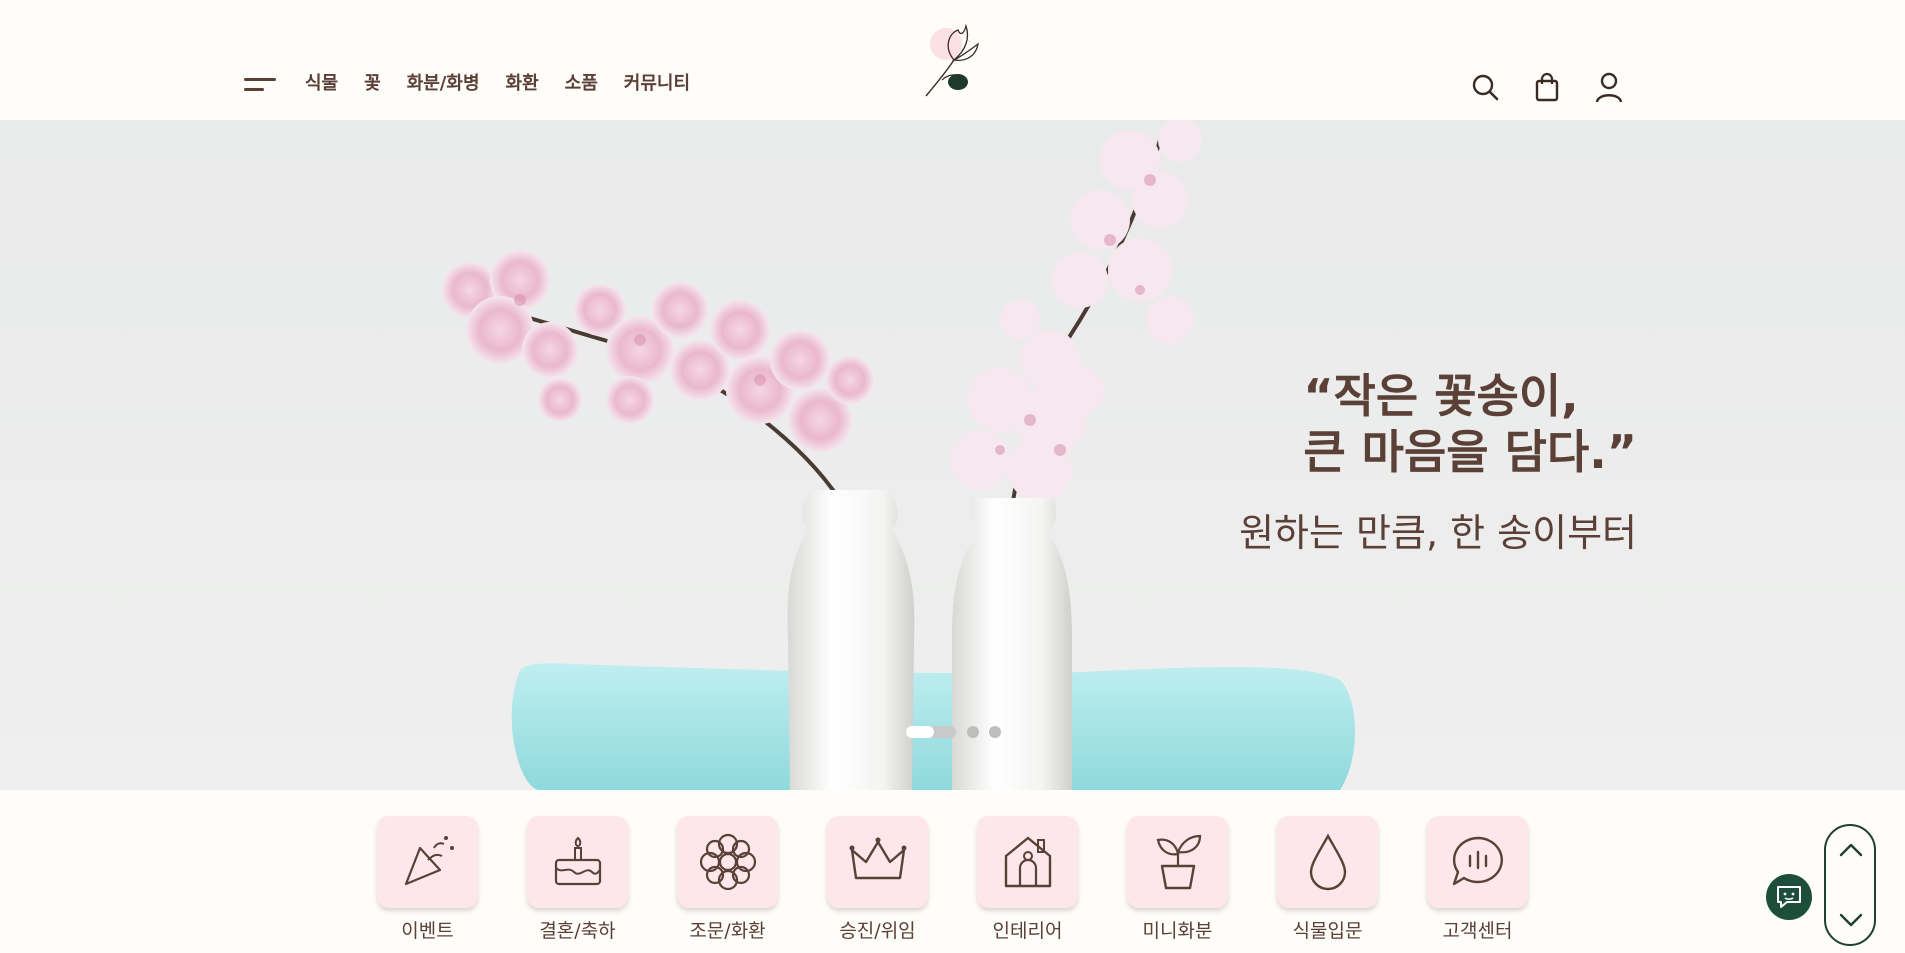  I want to click on party-popper-icon, so click(429, 861).